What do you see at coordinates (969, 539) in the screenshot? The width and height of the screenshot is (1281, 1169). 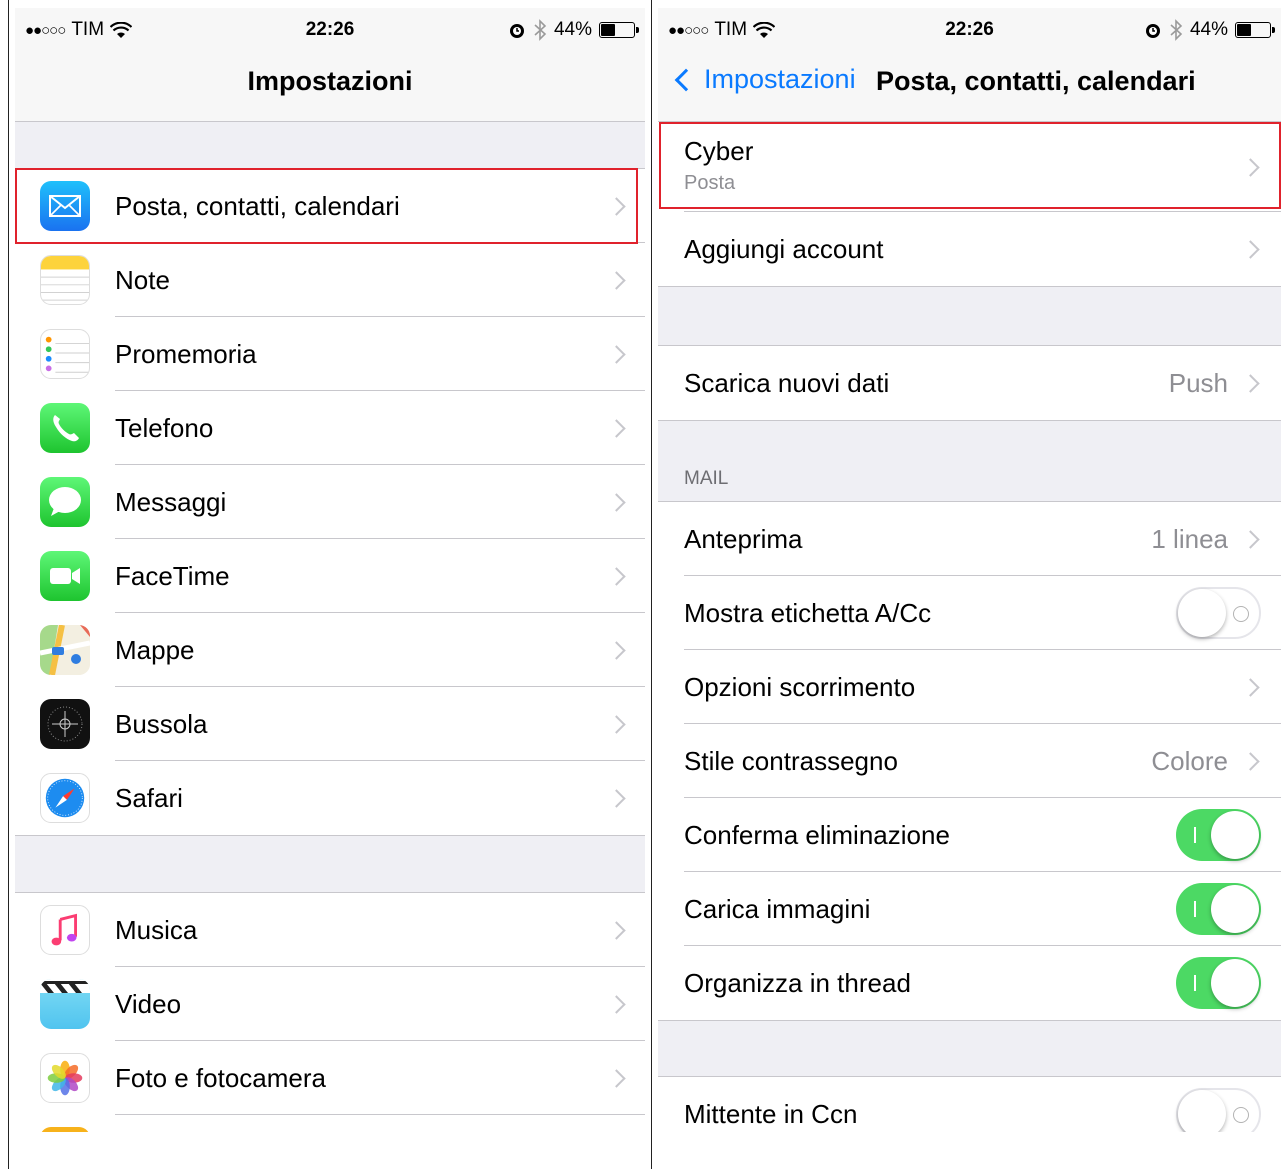 I see `preview-item: Anteprima 1 linea` at bounding box center [969, 539].